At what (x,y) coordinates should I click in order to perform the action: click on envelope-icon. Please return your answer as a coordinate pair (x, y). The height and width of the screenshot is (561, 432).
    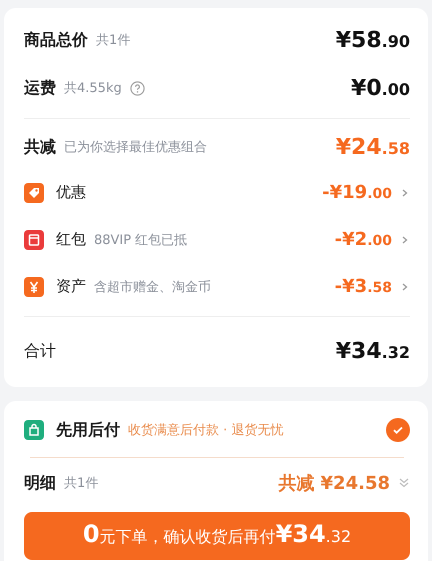
    Looking at the image, I should click on (34, 240).